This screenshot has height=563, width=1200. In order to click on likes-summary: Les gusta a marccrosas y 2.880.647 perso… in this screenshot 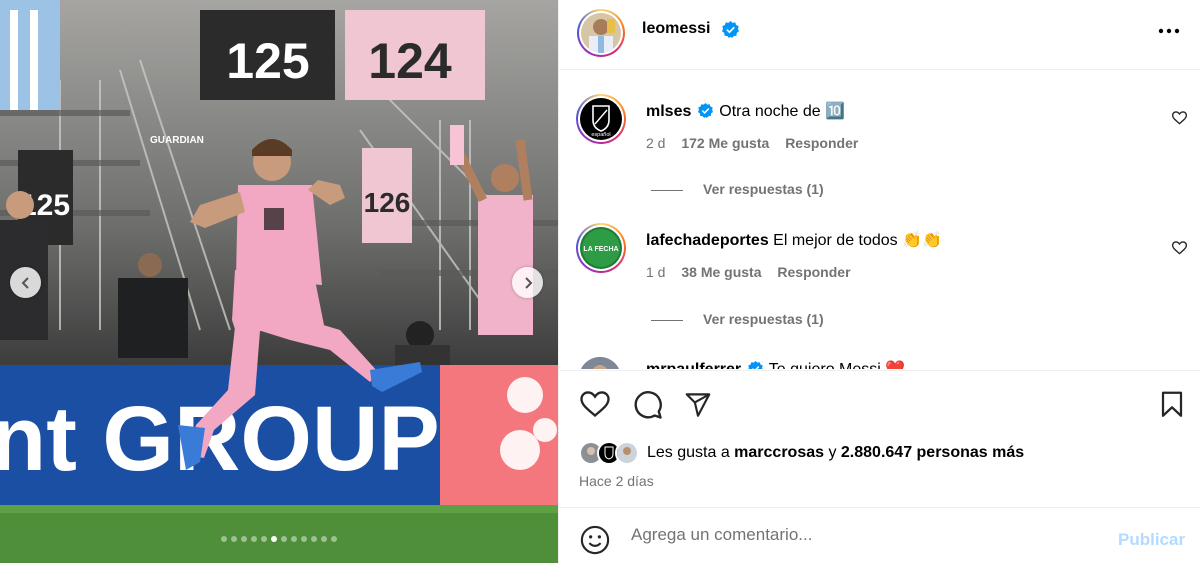, I will do `click(801, 453)`.